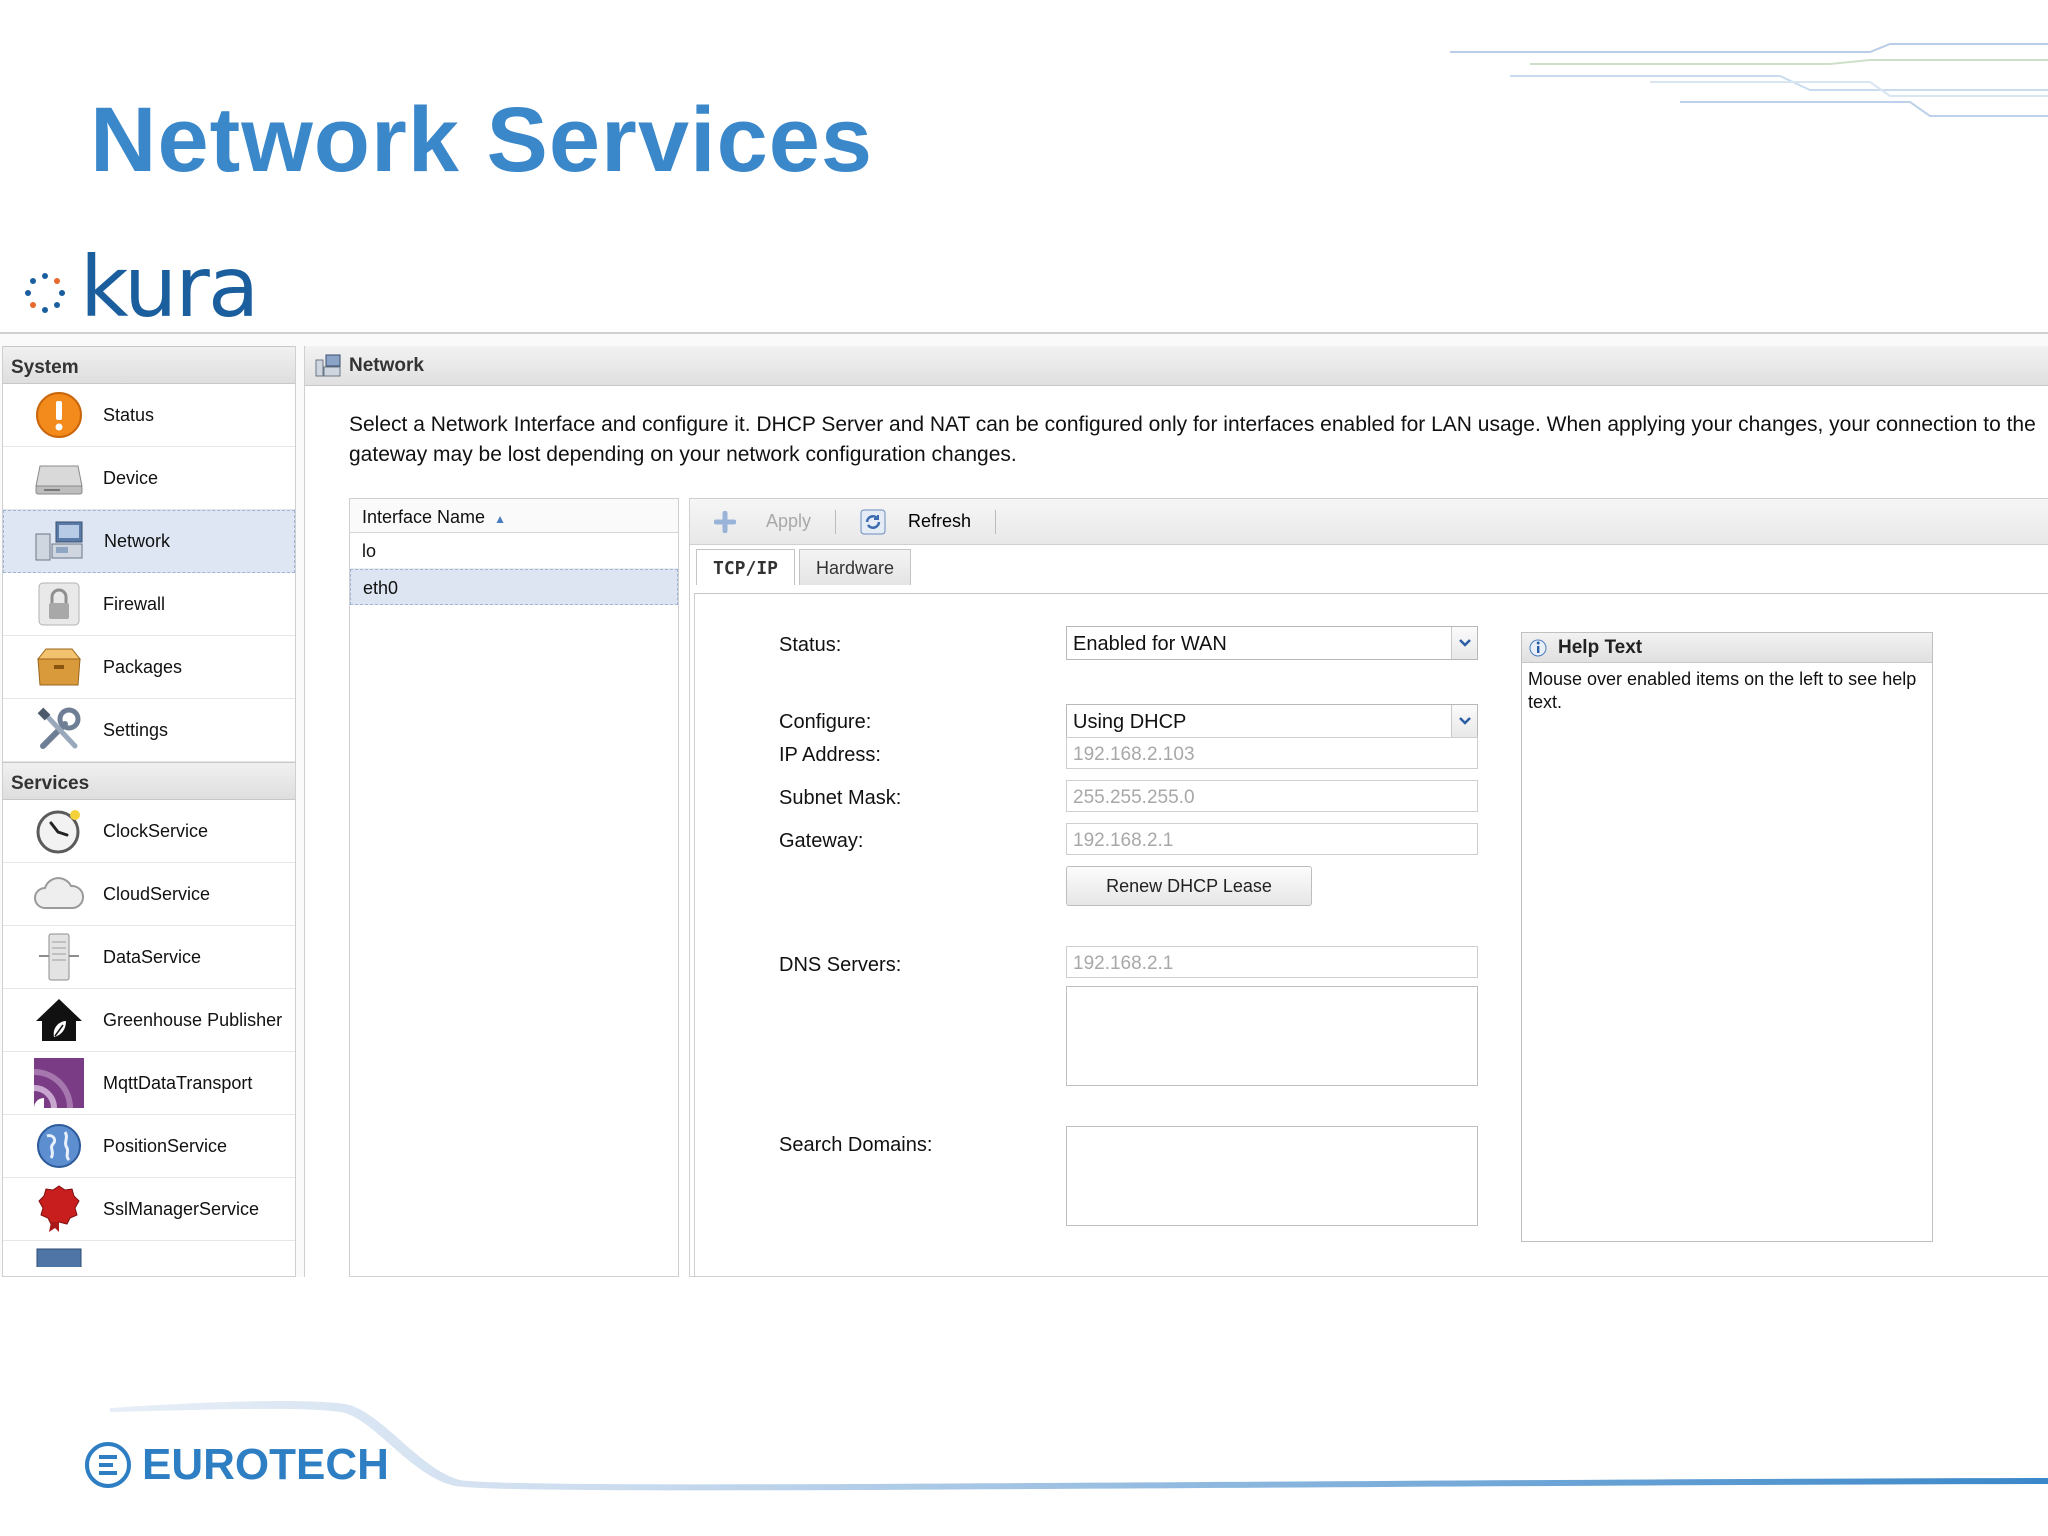 Image resolution: width=2048 pixels, height=1536 pixels. I want to click on nav-item-network: Network, so click(149, 541).